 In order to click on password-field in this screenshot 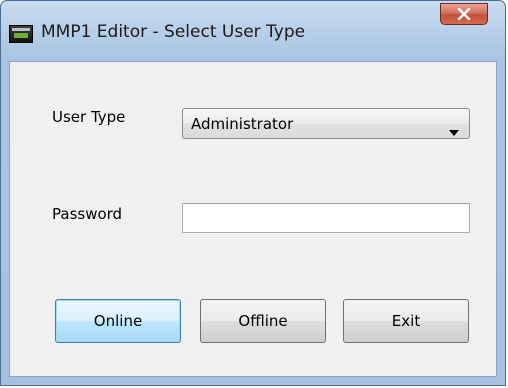, I will do `click(326, 218)`.